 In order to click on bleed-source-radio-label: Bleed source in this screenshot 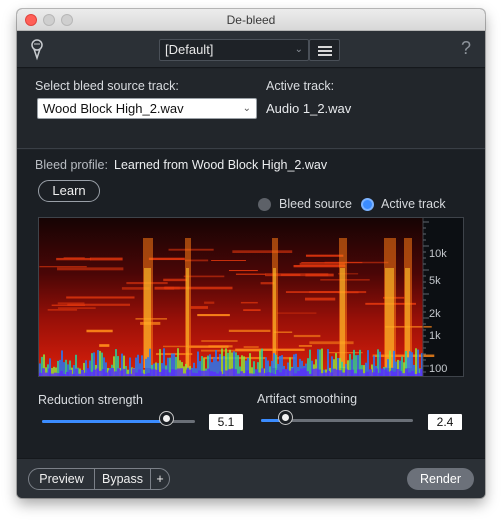, I will do `click(315, 204)`.